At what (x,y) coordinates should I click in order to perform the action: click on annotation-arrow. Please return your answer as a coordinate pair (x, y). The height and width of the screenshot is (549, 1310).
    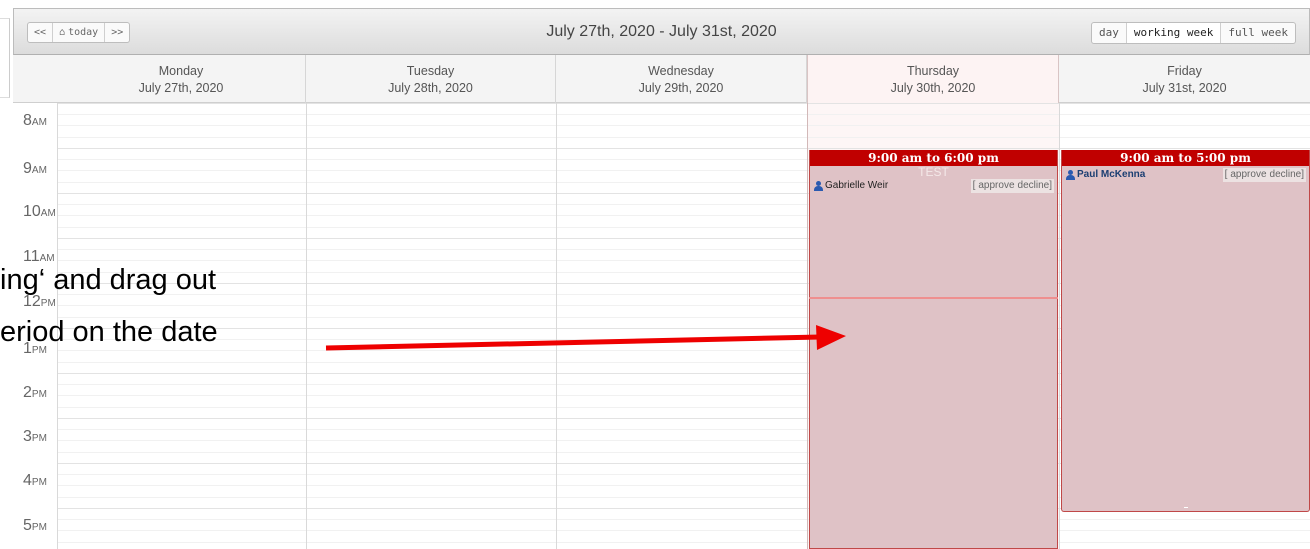
    Looking at the image, I should click on (585, 338).